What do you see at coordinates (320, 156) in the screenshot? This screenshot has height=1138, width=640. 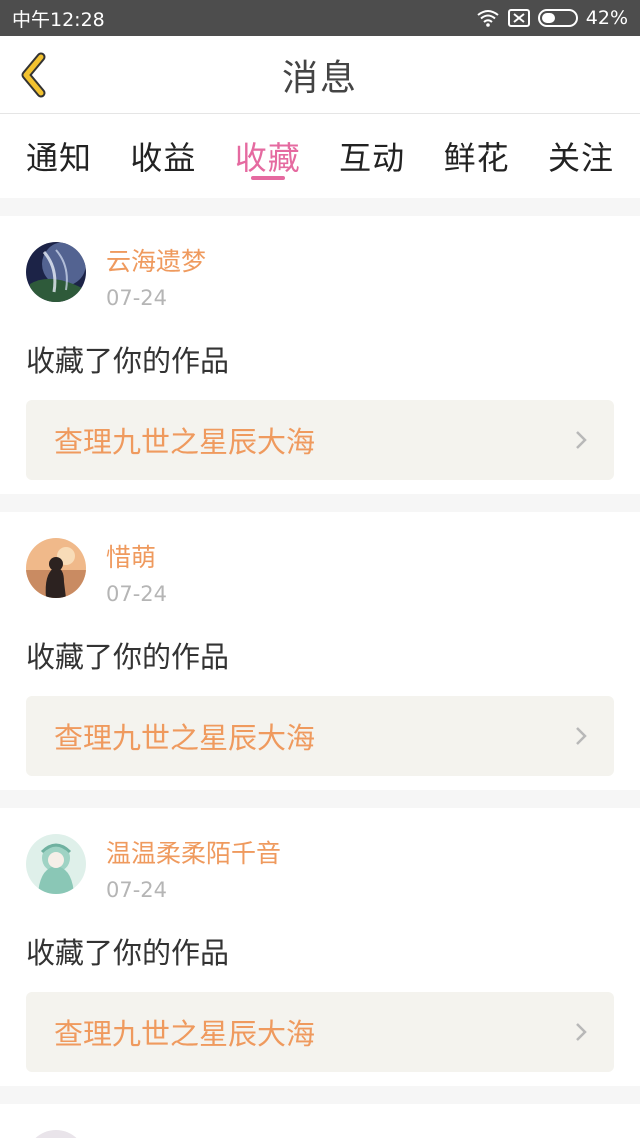 I see `tab-bar: 通知 收益 收藏 互动 鲜花 关注` at bounding box center [320, 156].